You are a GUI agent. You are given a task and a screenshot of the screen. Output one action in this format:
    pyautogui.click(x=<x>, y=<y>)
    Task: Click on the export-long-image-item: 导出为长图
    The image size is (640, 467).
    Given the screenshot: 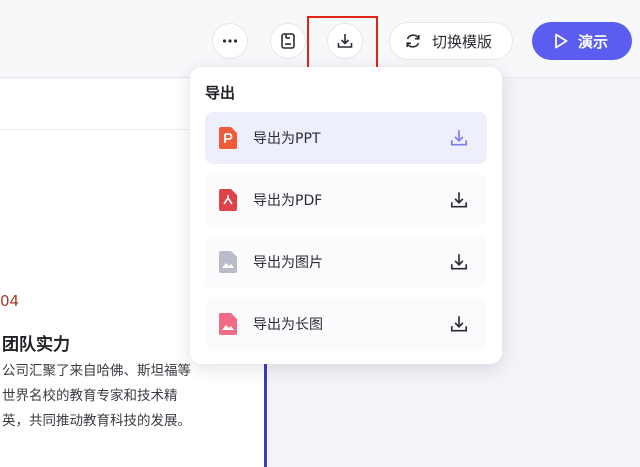 What is the action you would take?
    pyautogui.click(x=346, y=324)
    